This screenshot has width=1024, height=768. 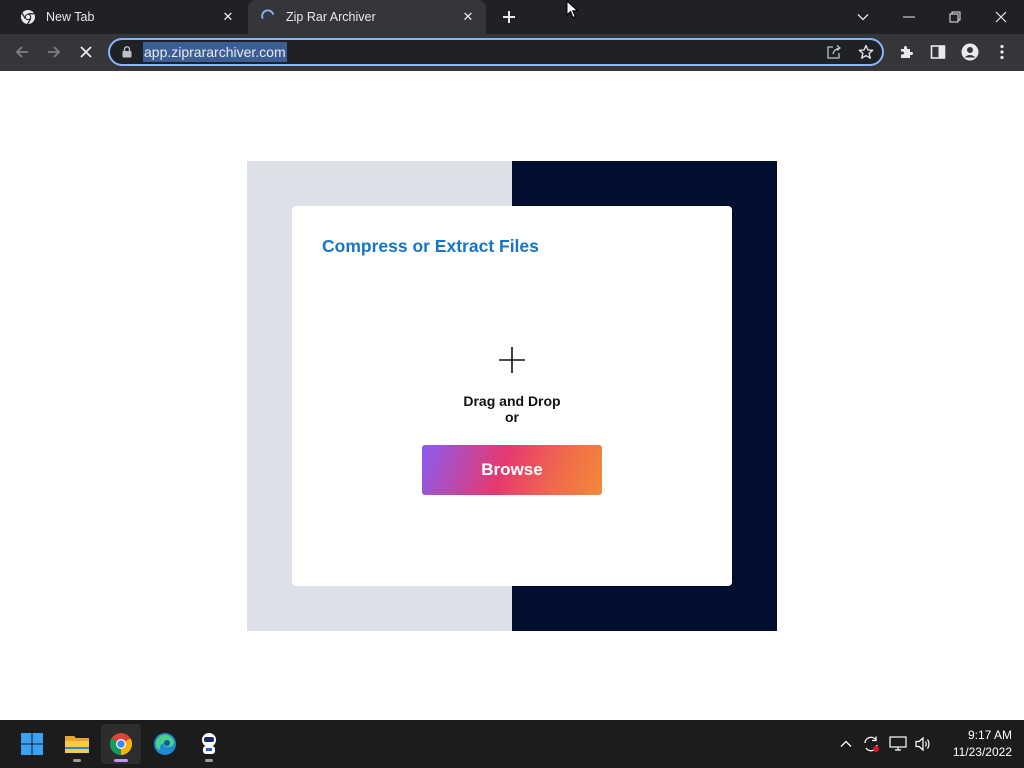 I want to click on network-icon, so click(x=898, y=744).